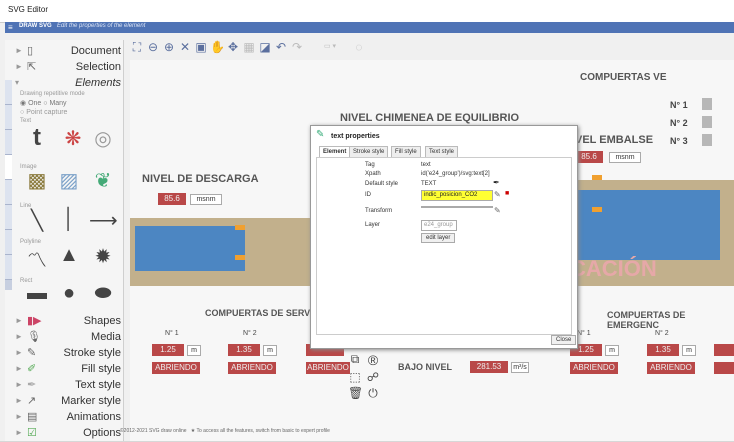 This screenshot has height=442, width=734. What do you see at coordinates (70, 386) in the screenshot?
I see `text-style-section: ► ✒ Text style` at bounding box center [70, 386].